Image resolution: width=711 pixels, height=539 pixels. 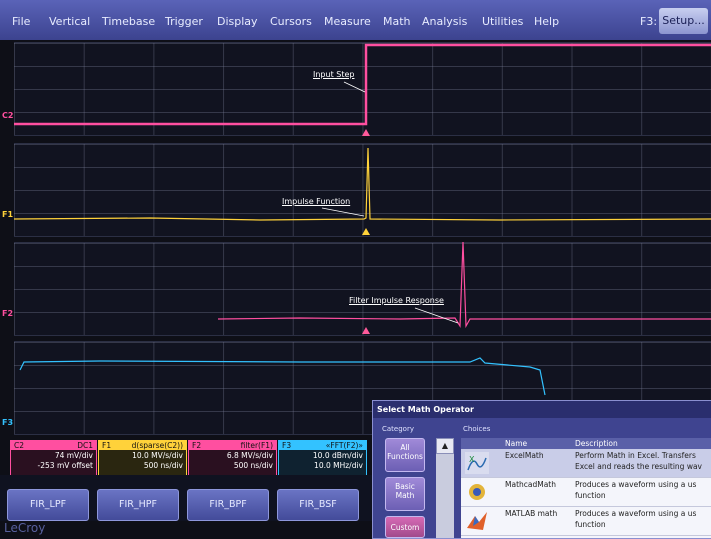 What do you see at coordinates (366, 330) in the screenshot?
I see `trigger-marker-f2` at bounding box center [366, 330].